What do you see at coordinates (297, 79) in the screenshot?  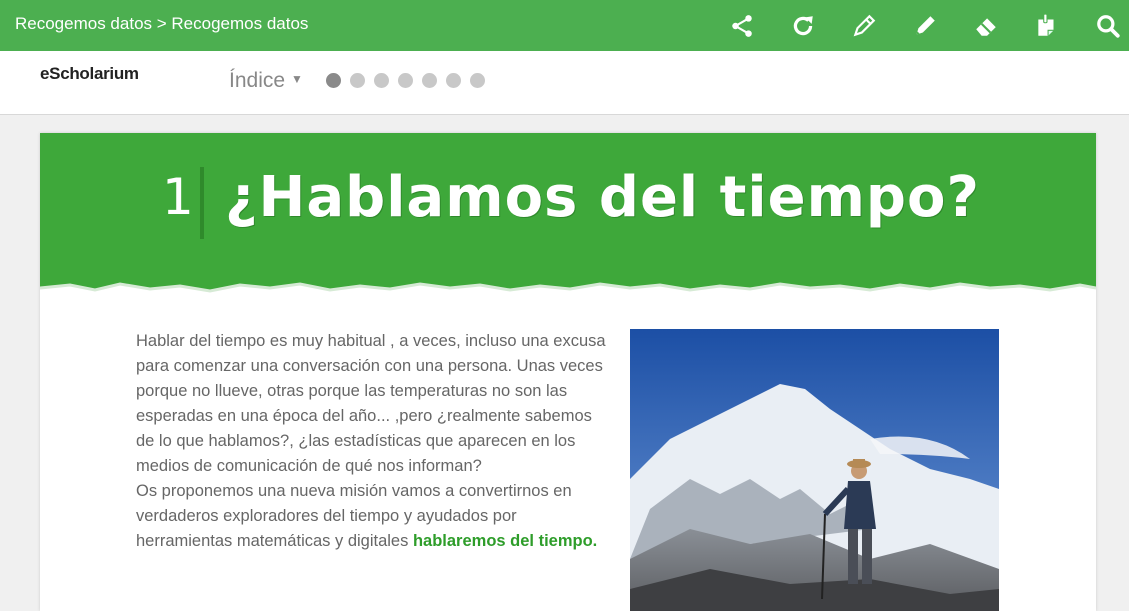 I see `caret-down-icon: ▼` at bounding box center [297, 79].